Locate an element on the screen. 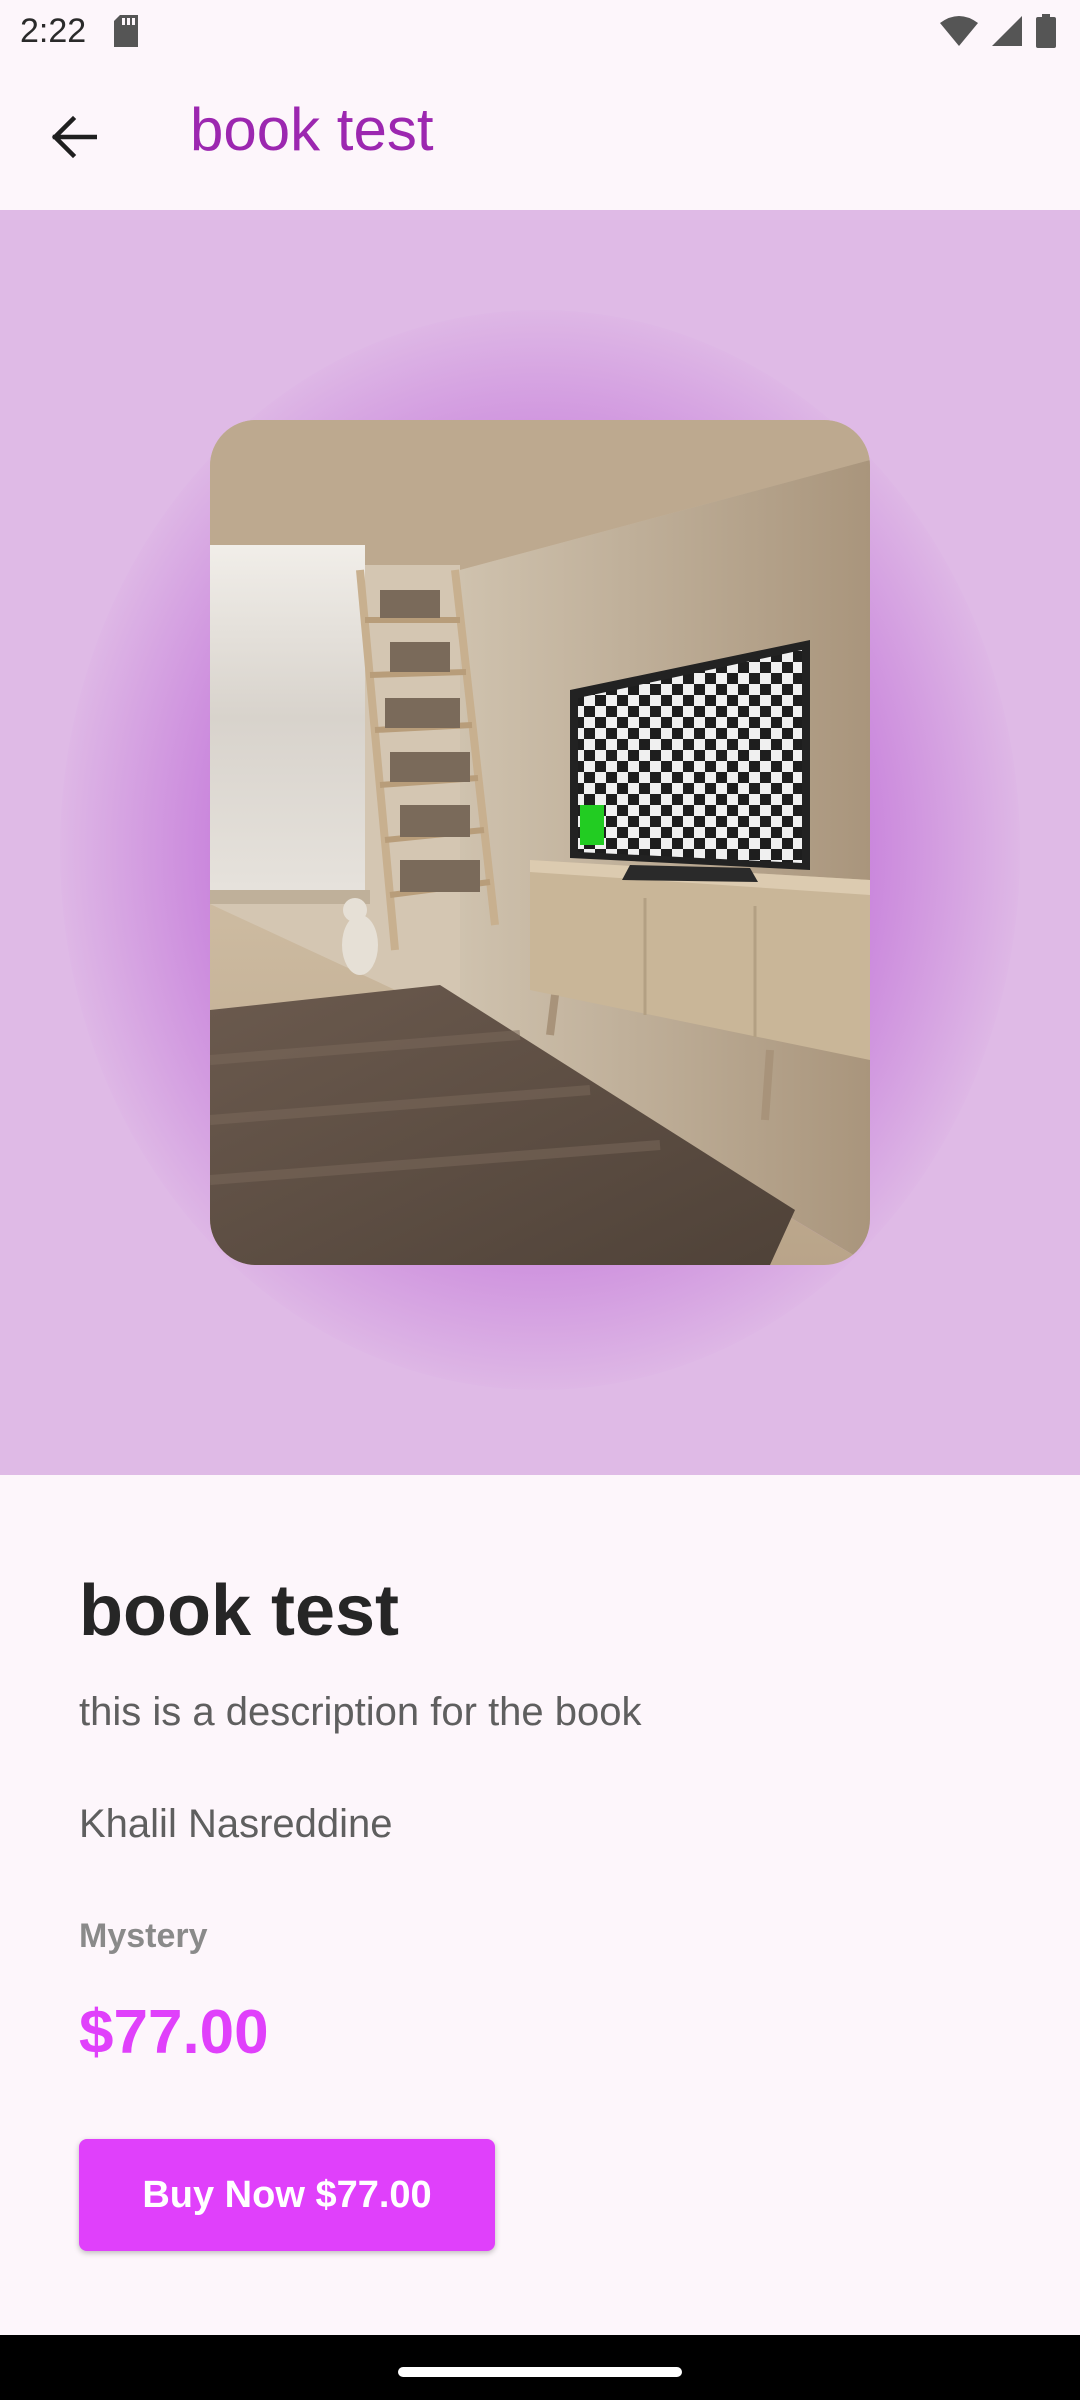 This screenshot has width=1080, height=2400. home-indicator is located at coordinates (540, 2372).